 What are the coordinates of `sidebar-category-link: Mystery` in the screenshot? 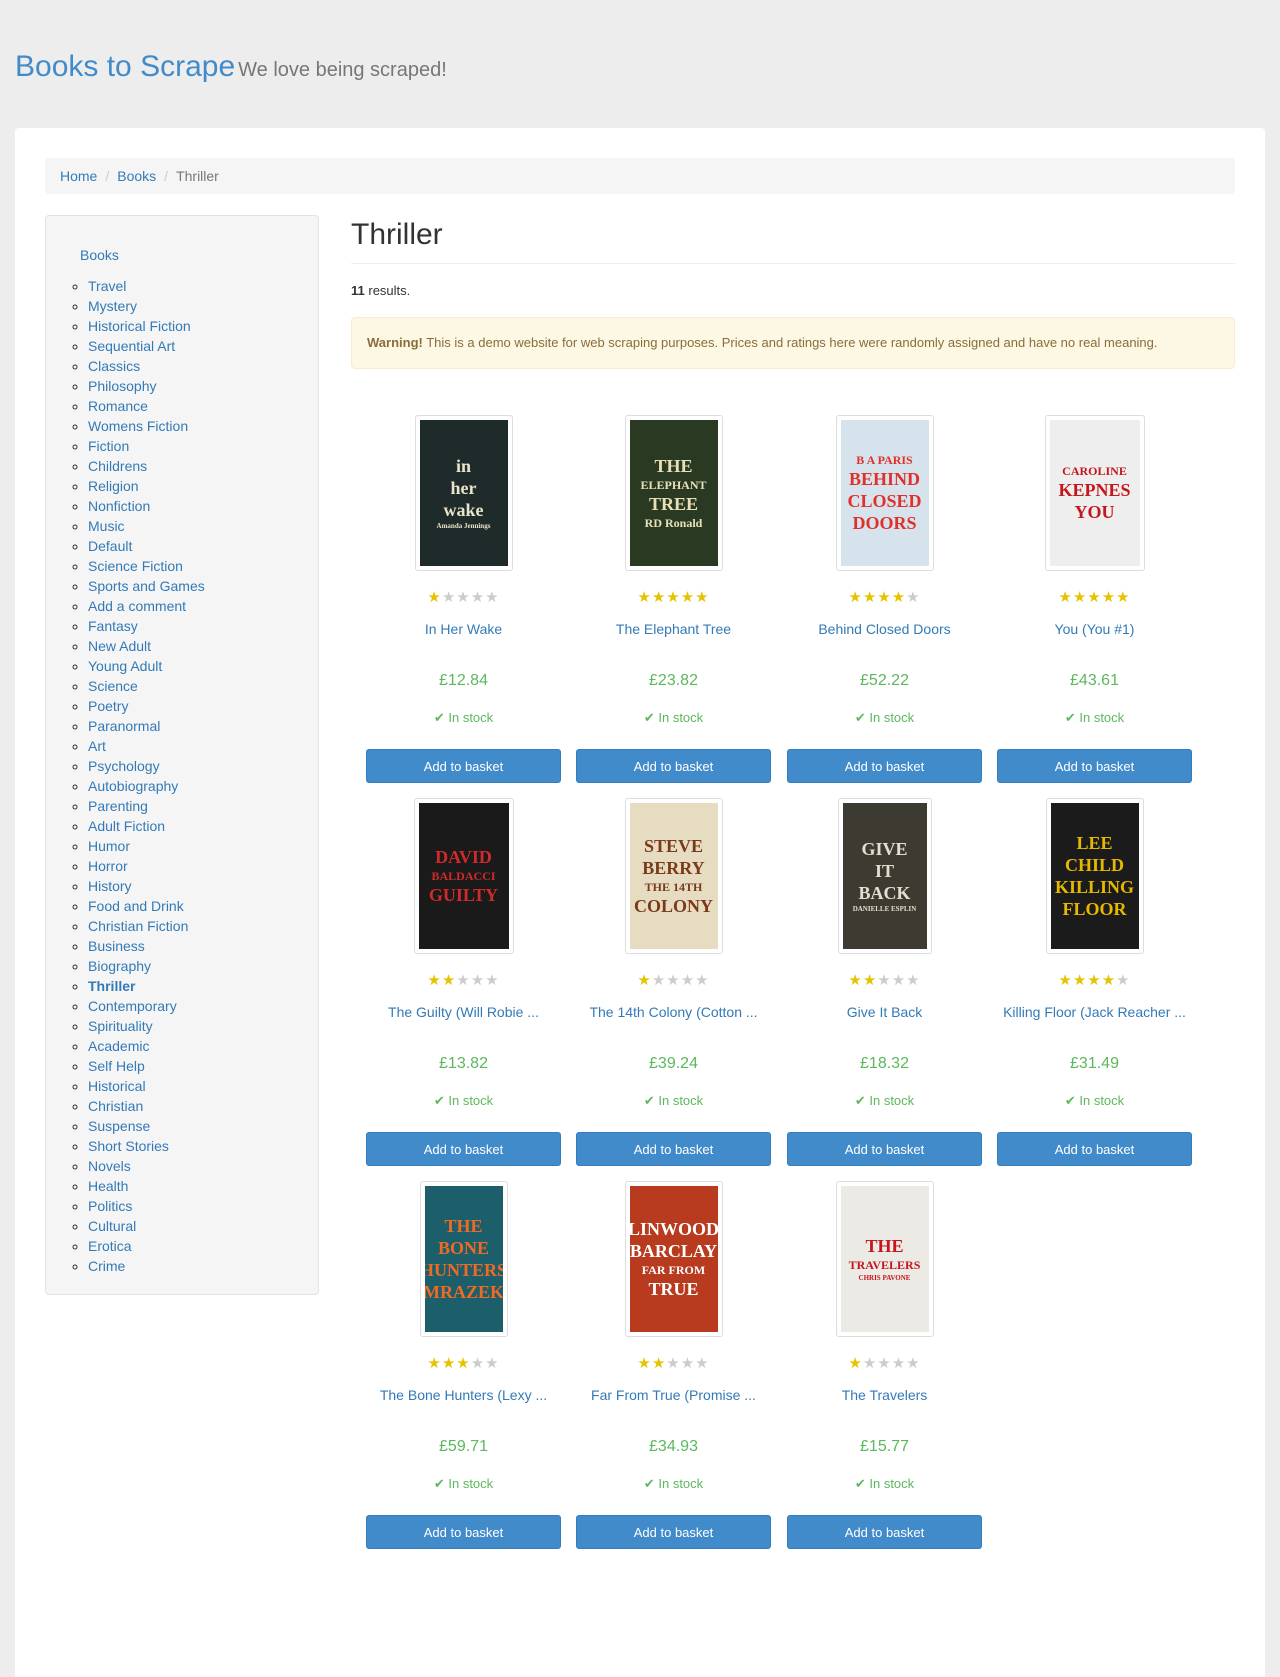 It's located at (112, 306).